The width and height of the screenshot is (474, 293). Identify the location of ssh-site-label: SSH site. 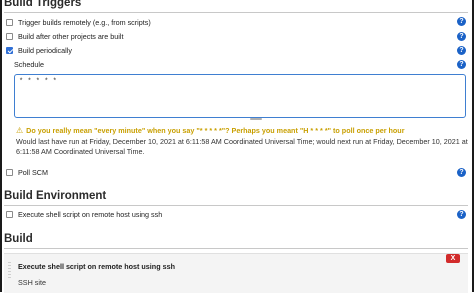
(32, 282).